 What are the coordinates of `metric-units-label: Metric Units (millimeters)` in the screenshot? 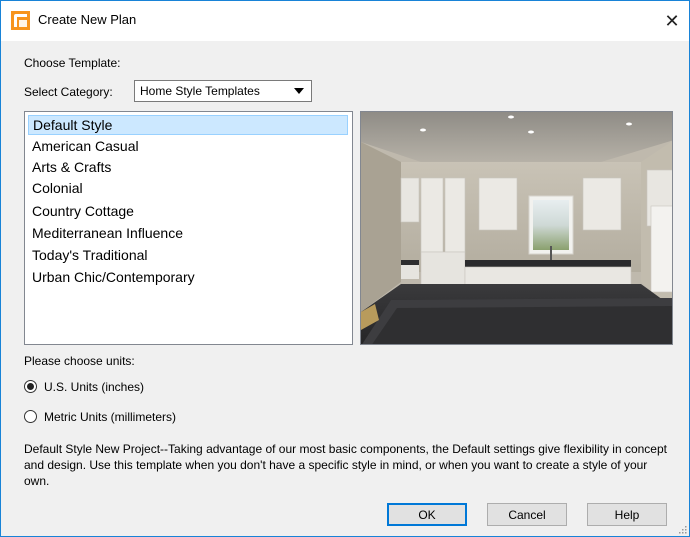 It's located at (110, 417).